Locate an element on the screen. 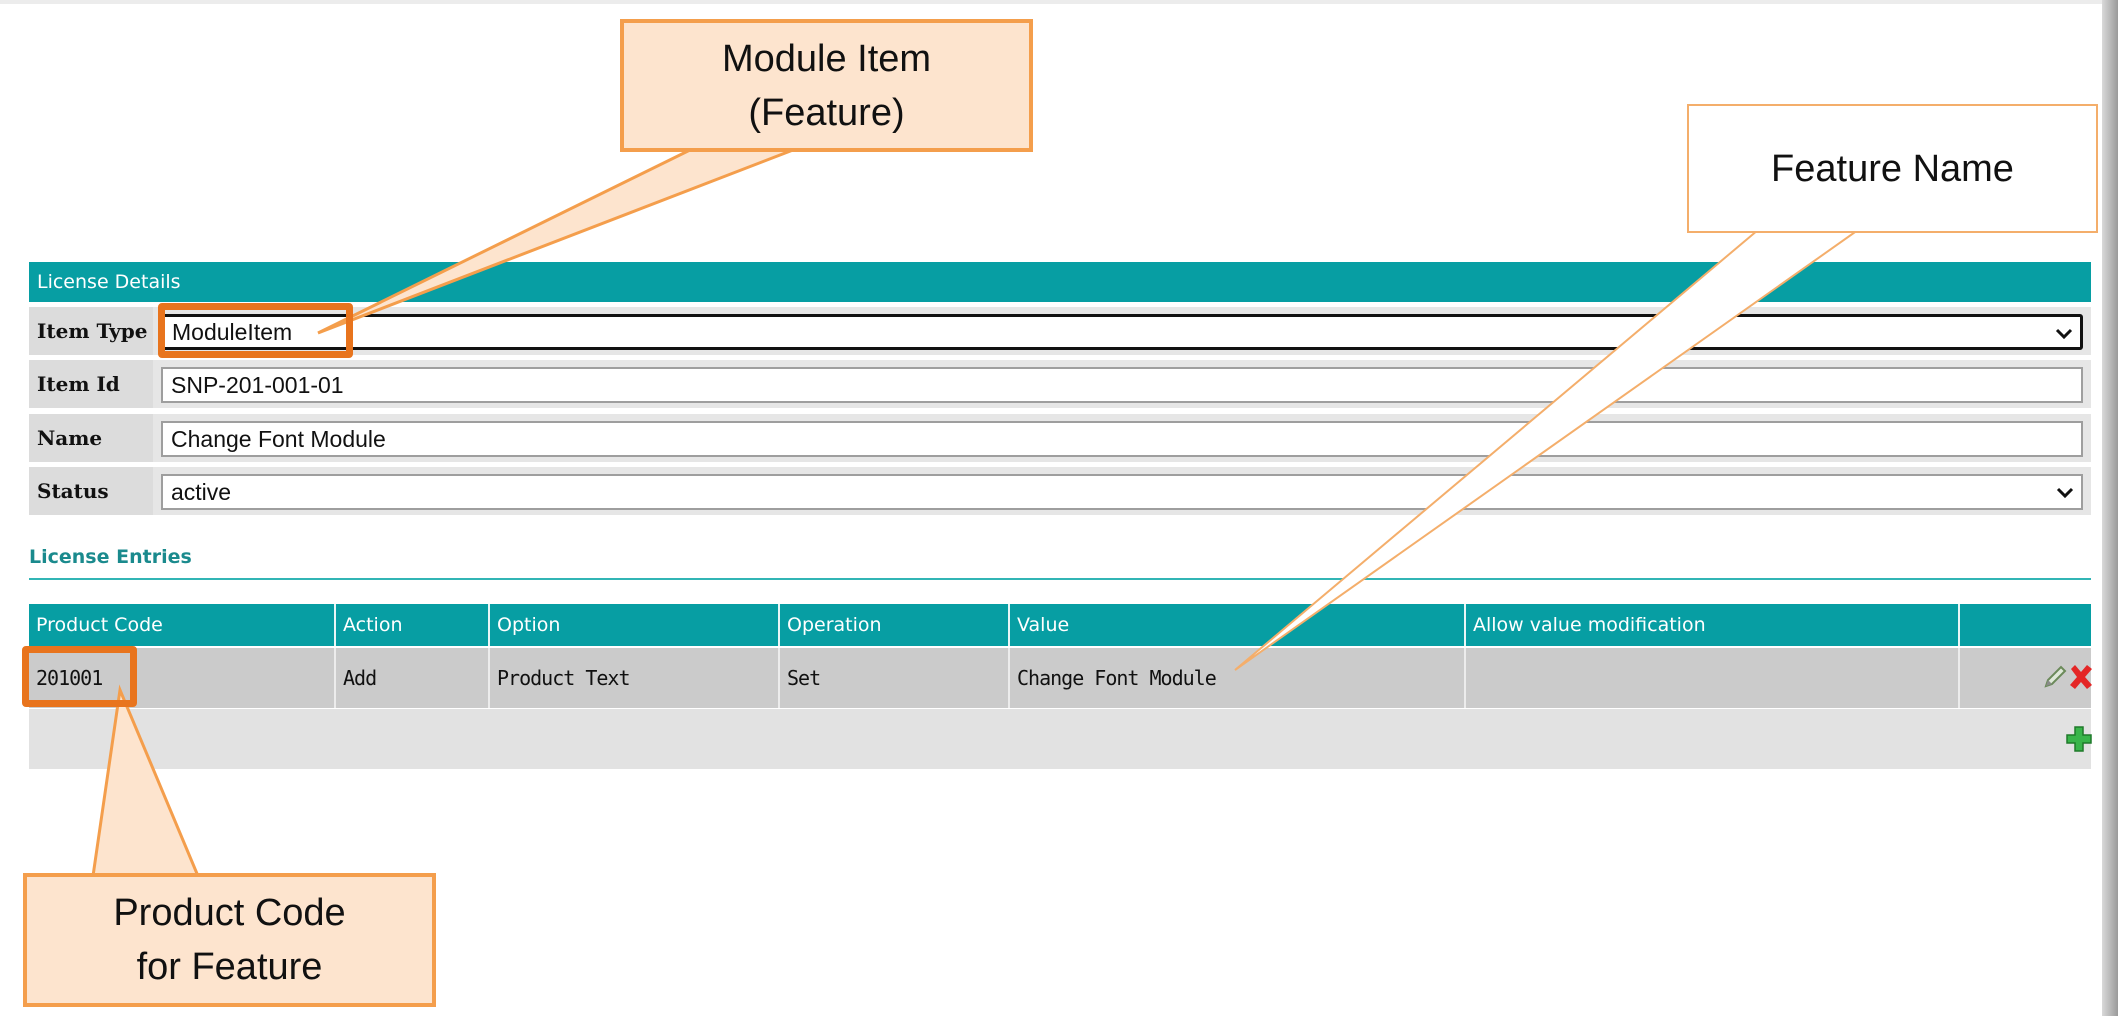 This screenshot has height=1016, width=2118. col-action: Action is located at coordinates (413, 625).